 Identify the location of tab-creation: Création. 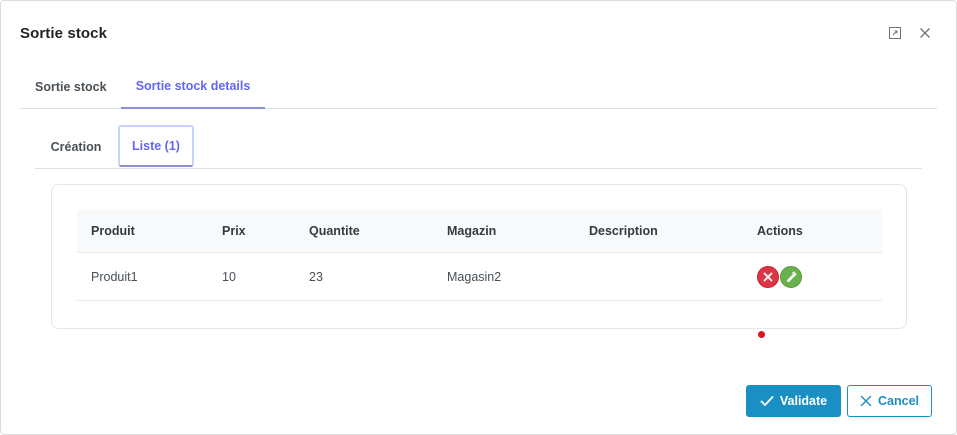
(76, 147).